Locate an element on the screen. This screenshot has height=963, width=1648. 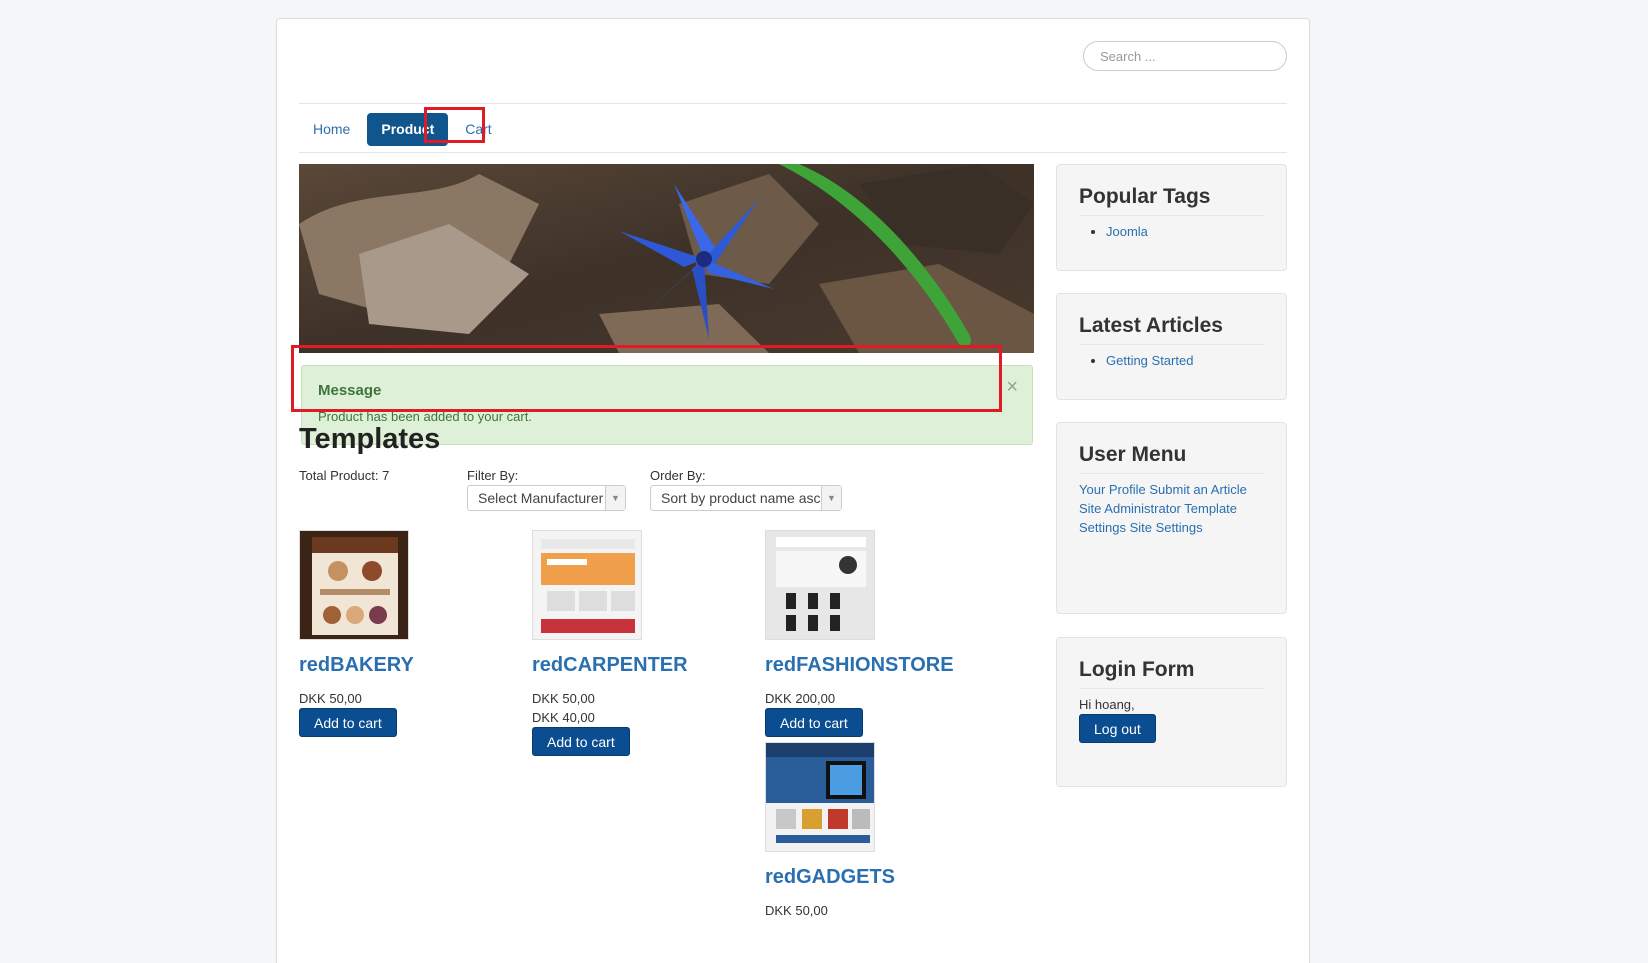
nav-home: Home is located at coordinates (331, 129).